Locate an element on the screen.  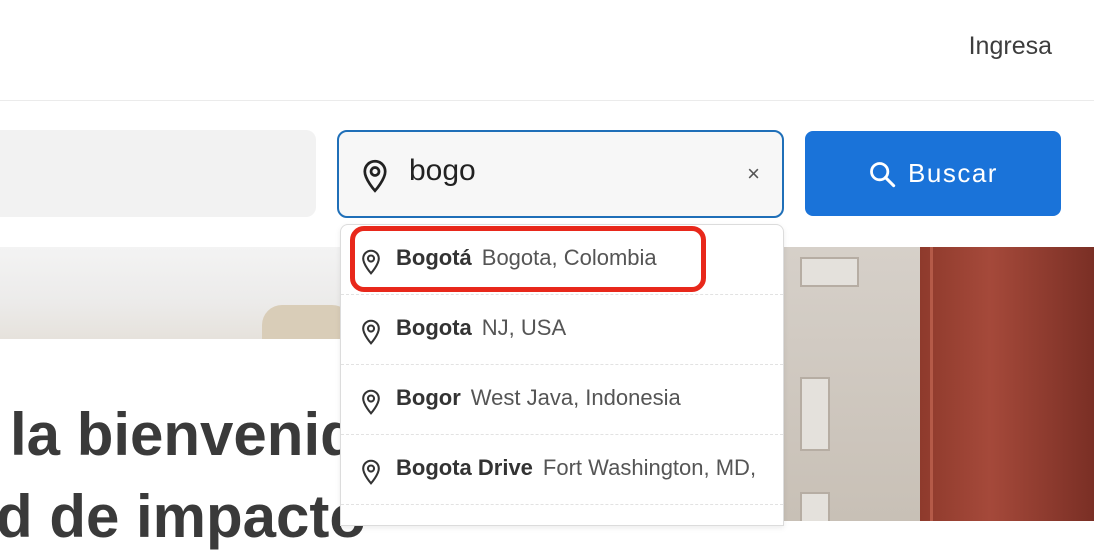
login-link: Ingresa is located at coordinates (1010, 46).